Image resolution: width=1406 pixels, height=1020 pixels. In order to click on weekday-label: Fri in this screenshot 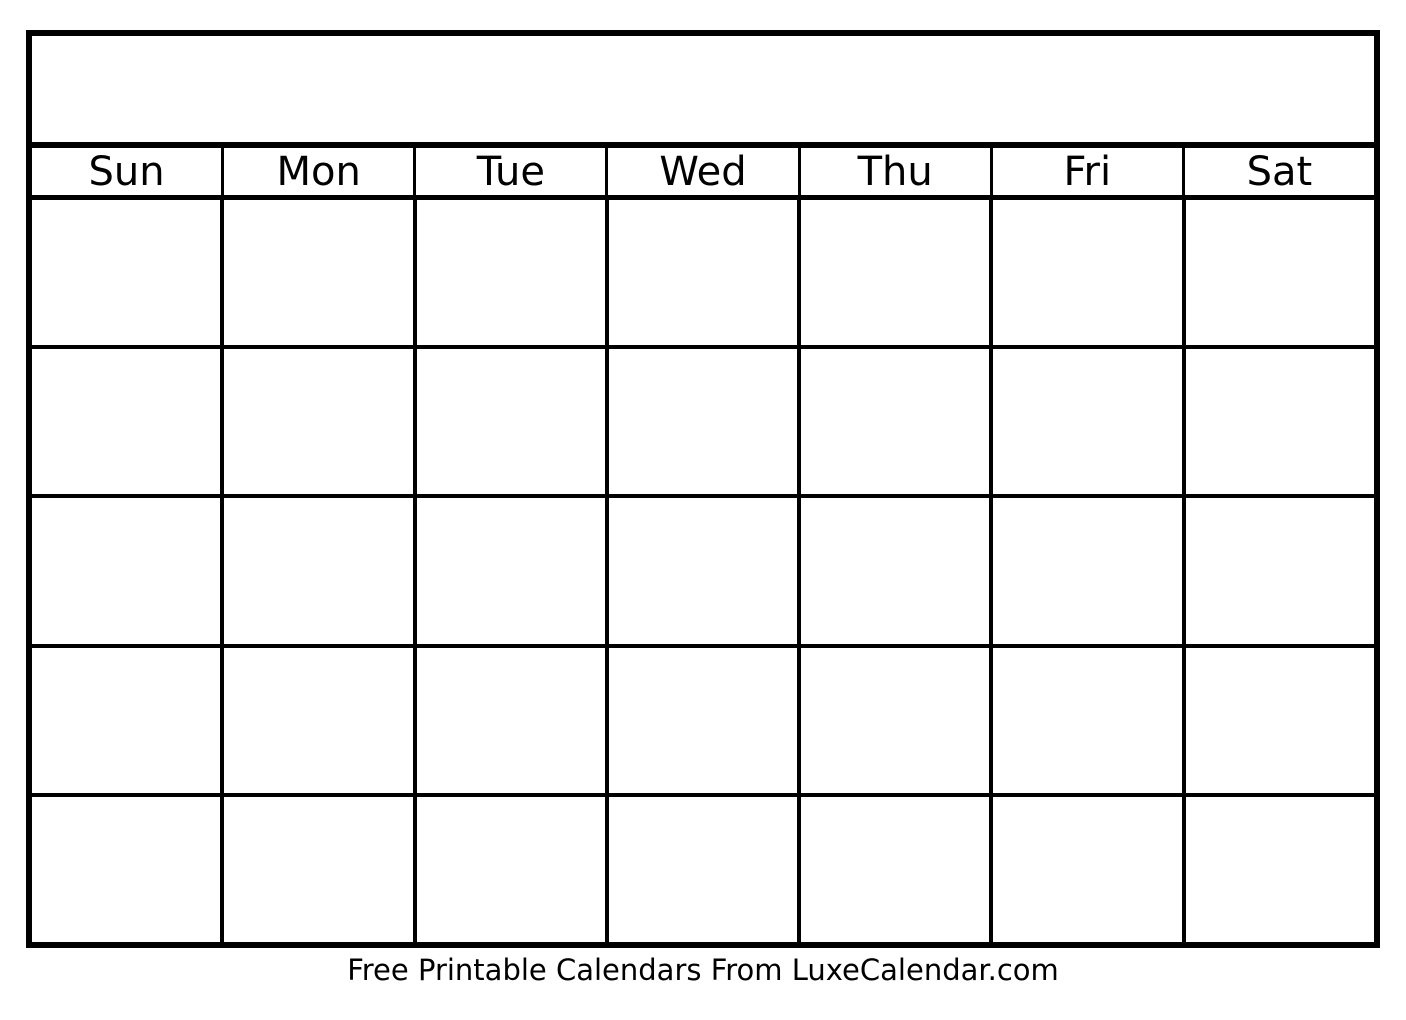, I will do `click(1087, 171)`.